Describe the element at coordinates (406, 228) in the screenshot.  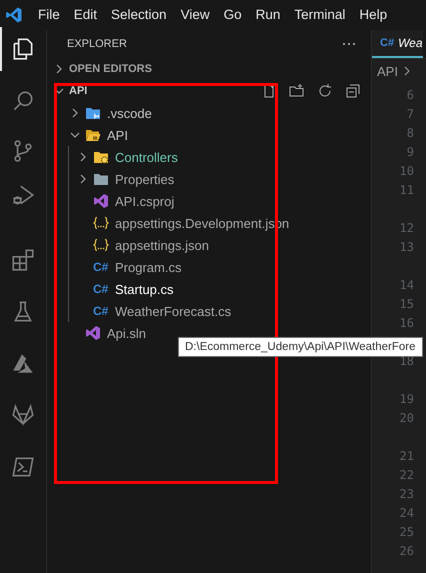
I see `line-number: 12` at that location.